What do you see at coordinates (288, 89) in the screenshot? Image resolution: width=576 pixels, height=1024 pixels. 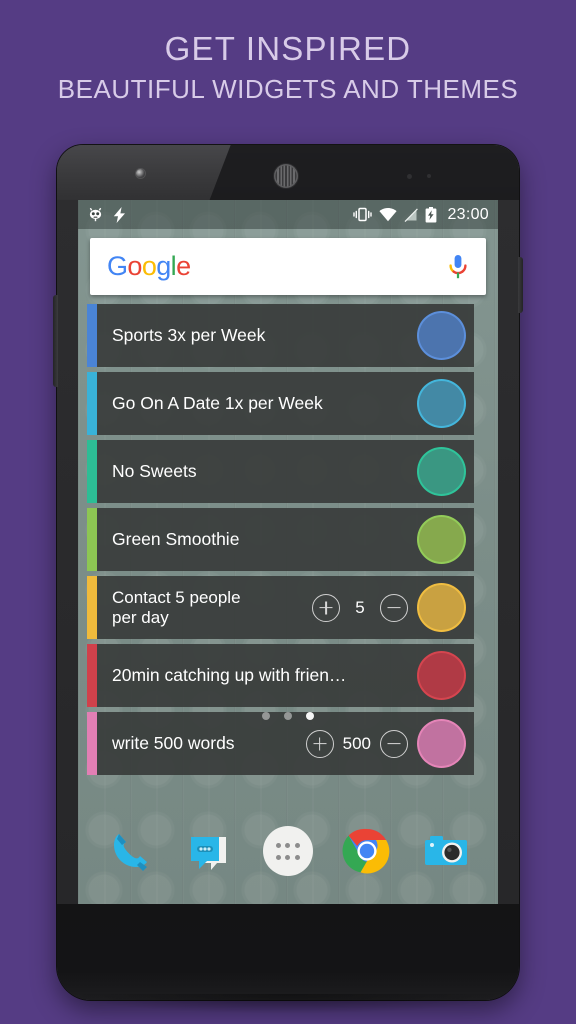 I see `headline-line-2: BEAUTIFUL WIDGETS AND THEMES` at bounding box center [288, 89].